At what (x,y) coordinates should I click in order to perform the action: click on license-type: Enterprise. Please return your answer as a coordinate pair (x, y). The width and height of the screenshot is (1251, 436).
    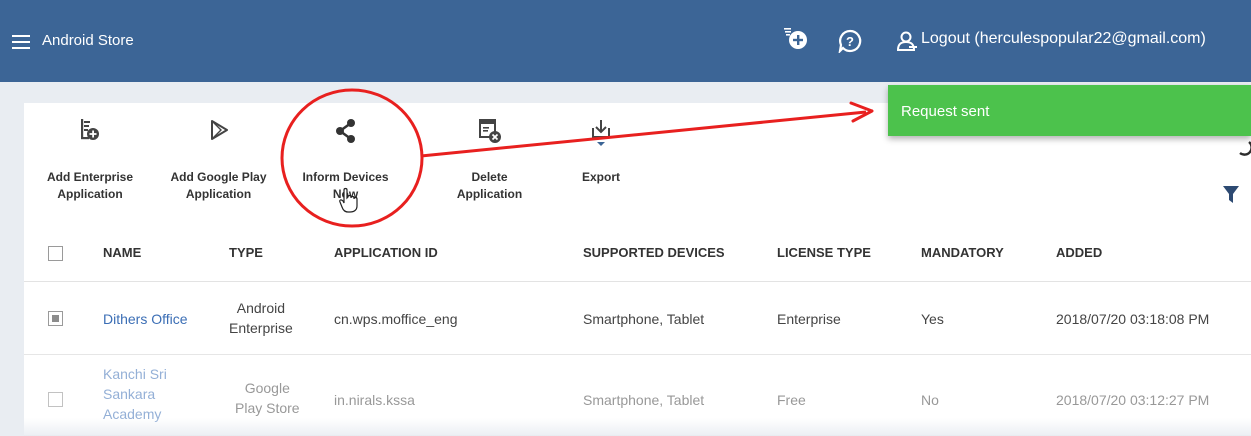
    Looking at the image, I should click on (809, 319).